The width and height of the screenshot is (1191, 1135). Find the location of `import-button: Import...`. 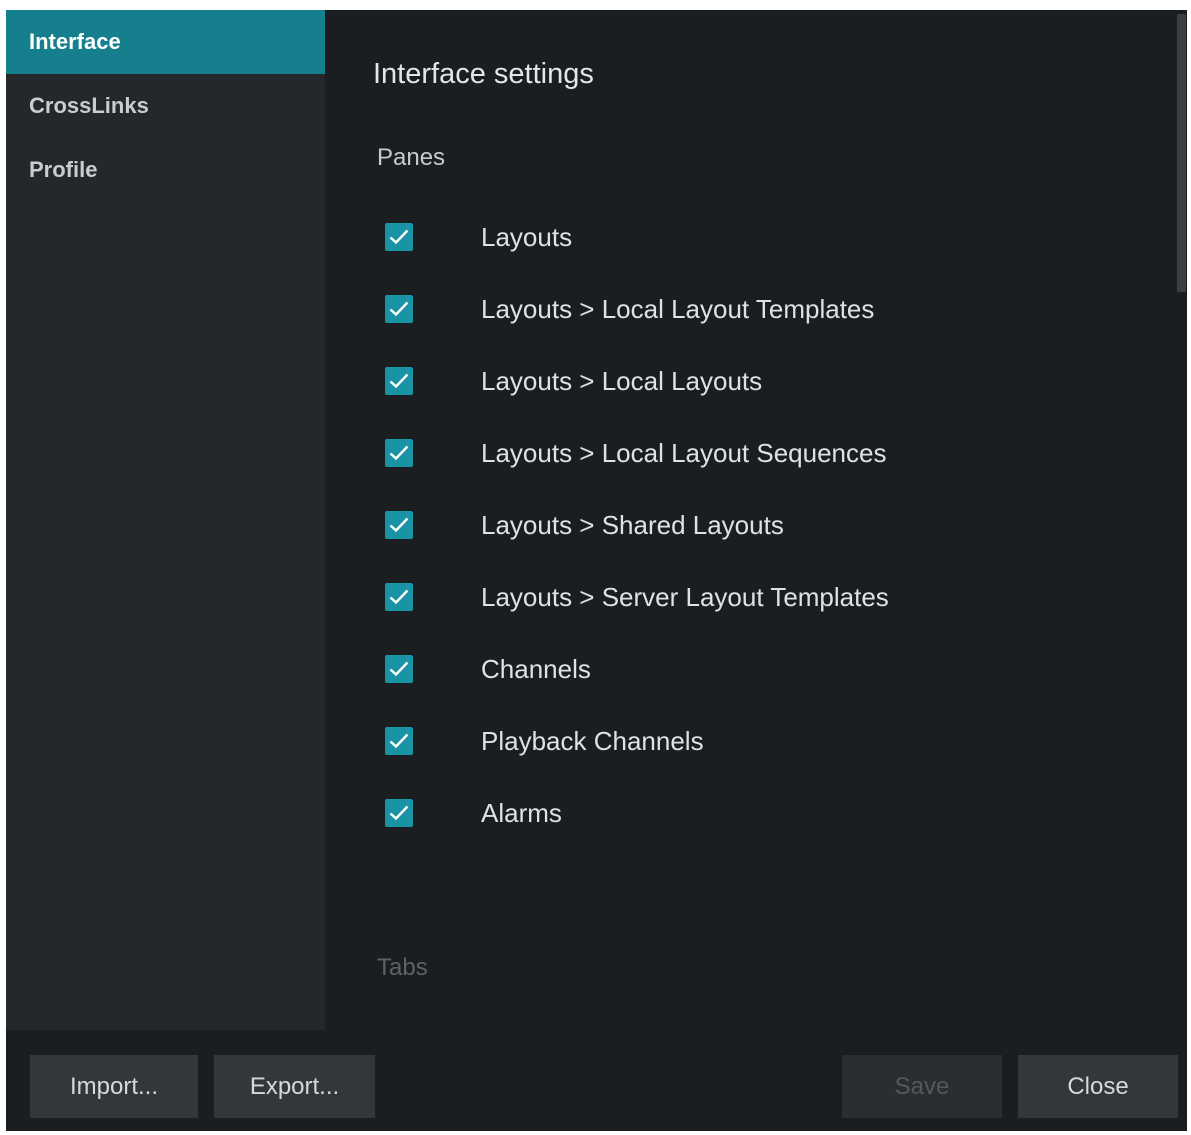

import-button: Import... is located at coordinates (114, 1086).